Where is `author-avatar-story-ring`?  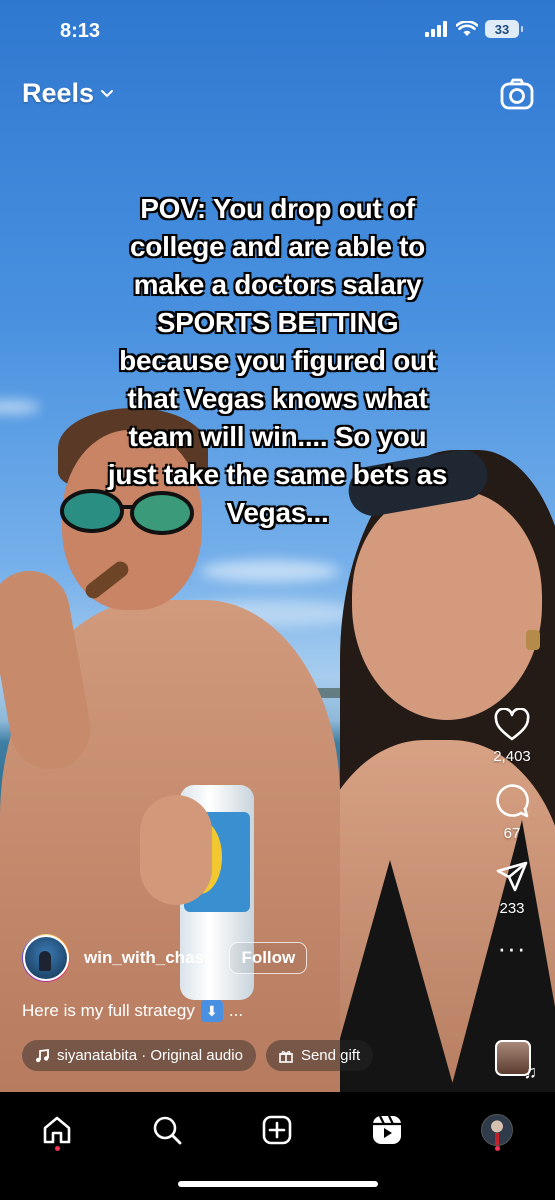 author-avatar-story-ring is located at coordinates (46, 958).